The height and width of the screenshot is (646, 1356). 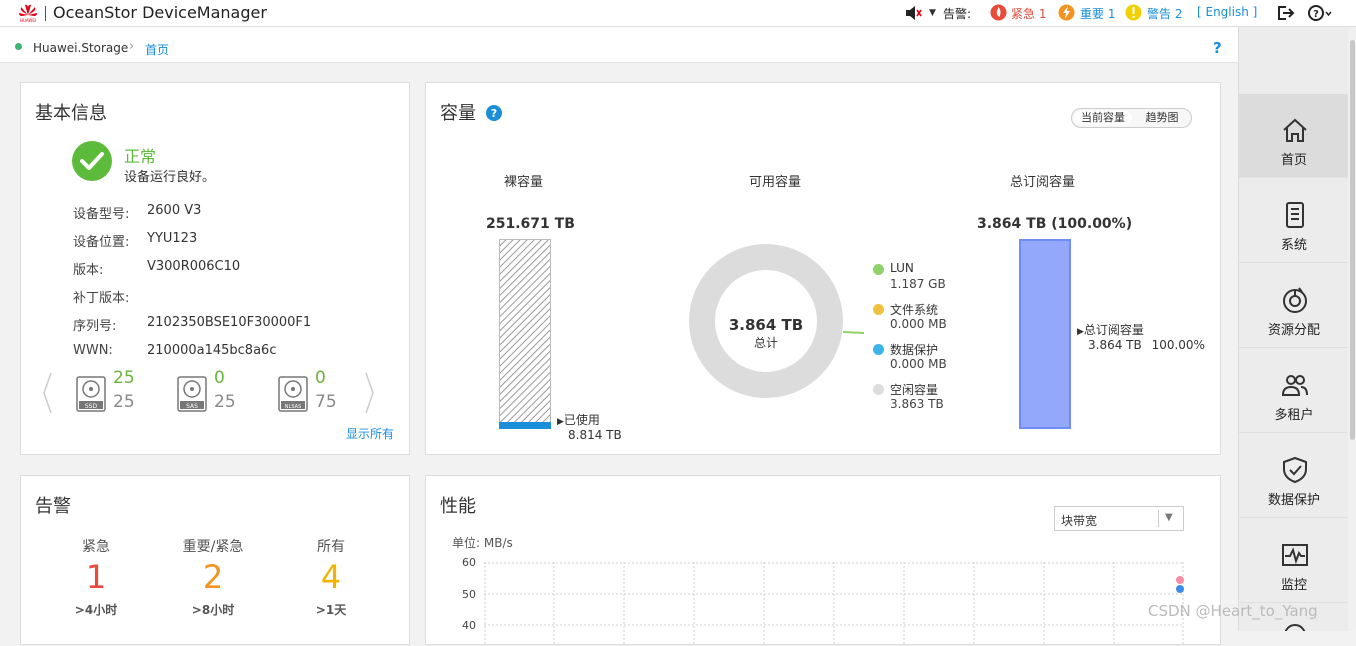 I want to click on metric-select: 块带宽 ▼, so click(x=1119, y=518).